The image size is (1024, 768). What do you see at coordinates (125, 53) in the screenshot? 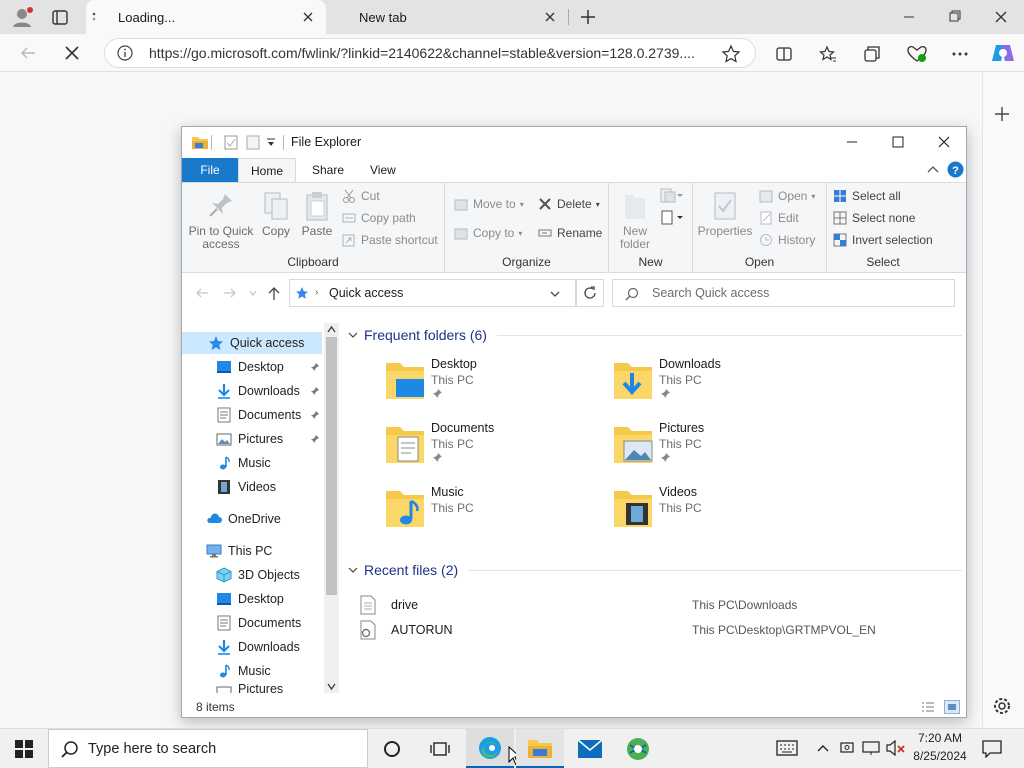
I see `site-info-icon` at bounding box center [125, 53].